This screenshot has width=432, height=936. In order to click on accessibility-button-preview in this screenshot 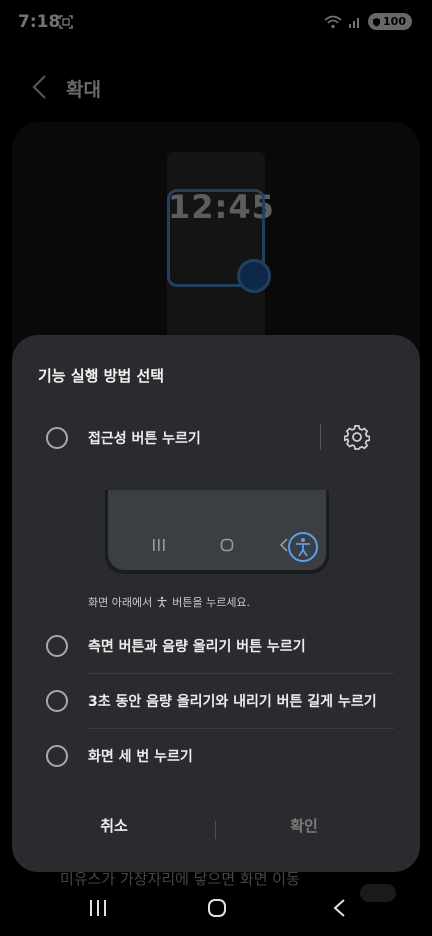, I will do `click(303, 547)`.